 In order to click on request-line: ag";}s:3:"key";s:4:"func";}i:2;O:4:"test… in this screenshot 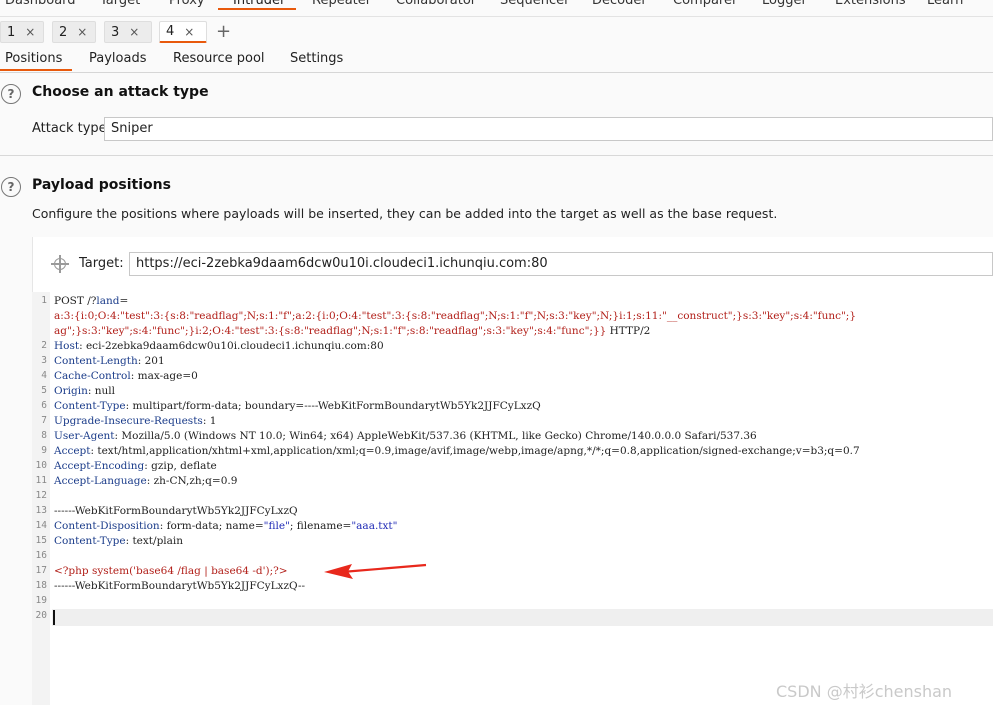, I will do `click(352, 331)`.